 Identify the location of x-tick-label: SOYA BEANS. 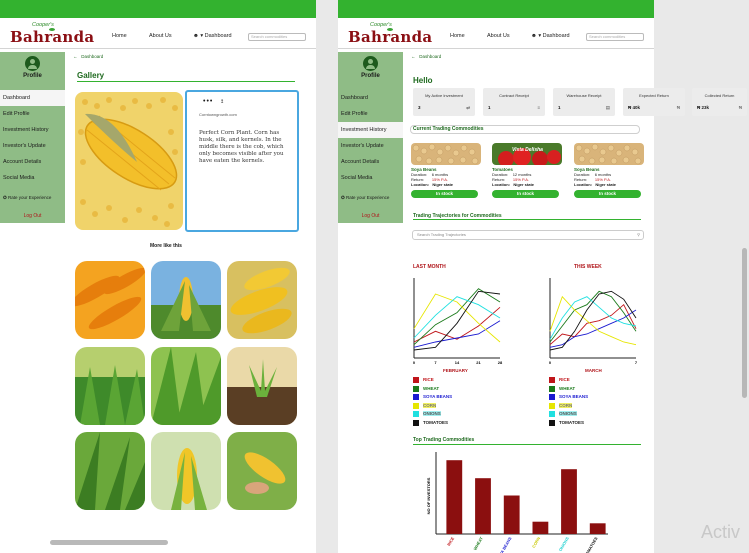
(503, 544).